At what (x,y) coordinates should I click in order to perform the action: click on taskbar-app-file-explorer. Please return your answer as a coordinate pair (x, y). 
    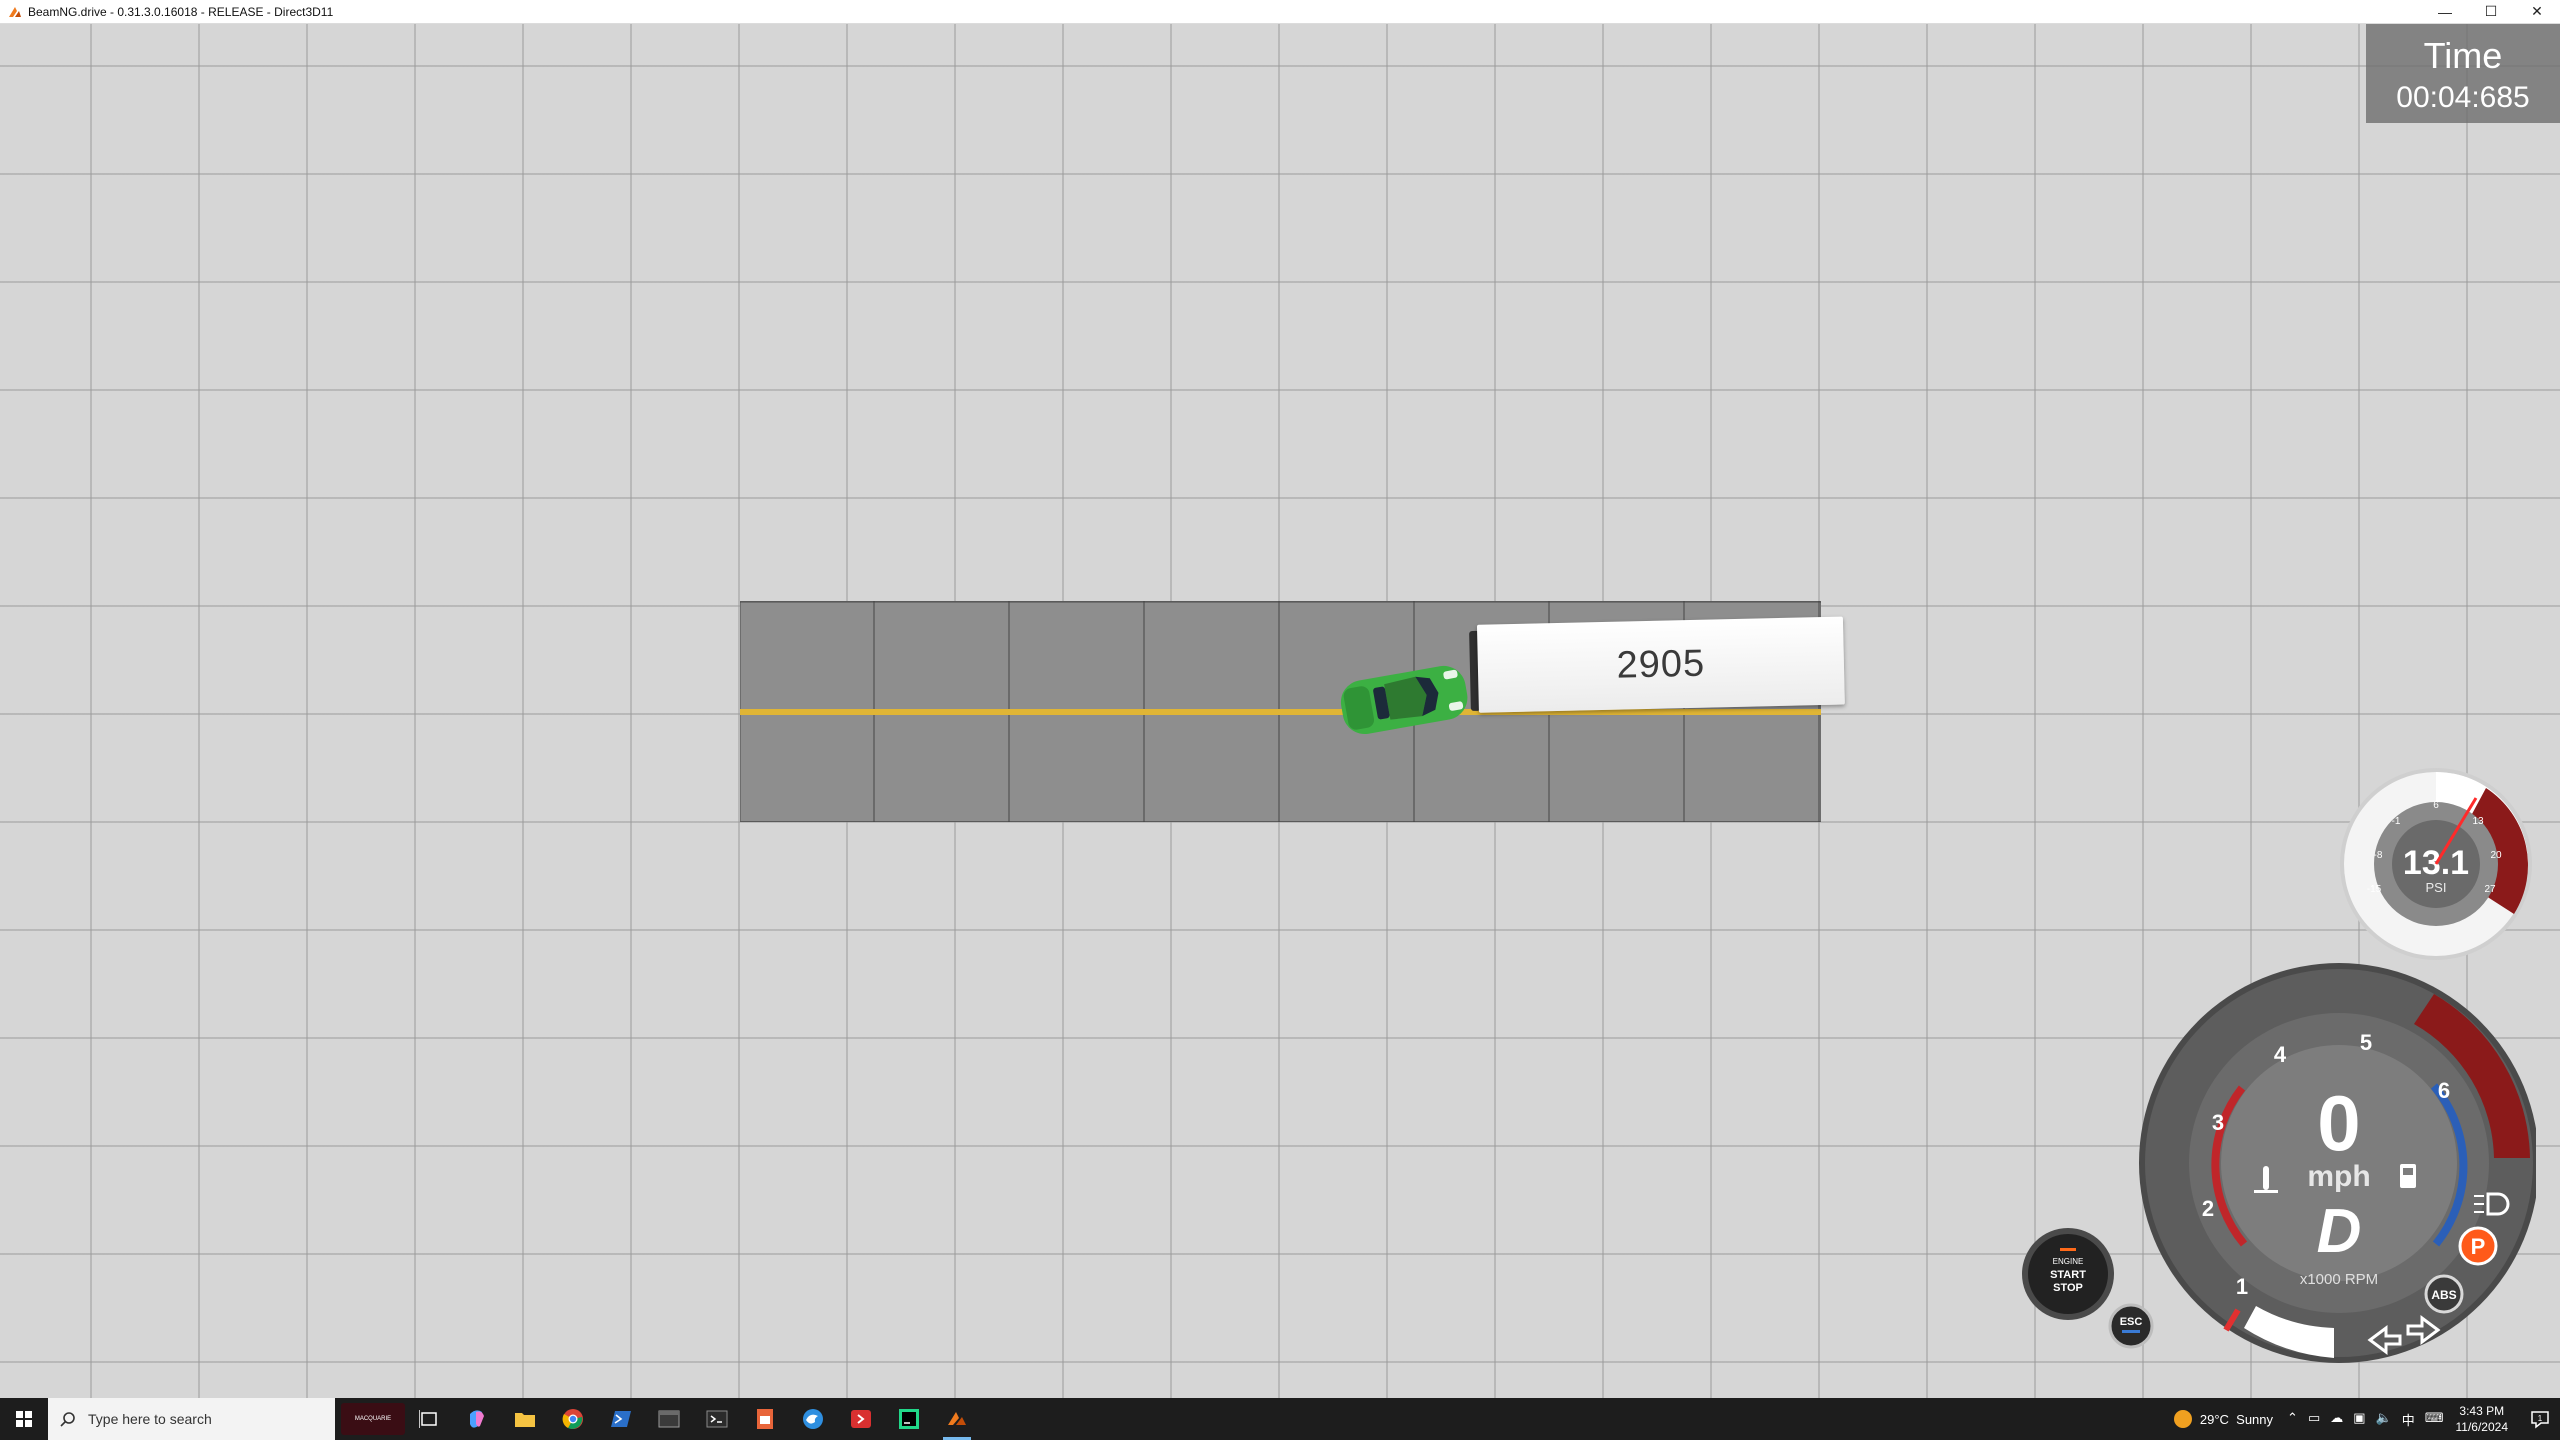
    Looking at the image, I should click on (525, 1419).